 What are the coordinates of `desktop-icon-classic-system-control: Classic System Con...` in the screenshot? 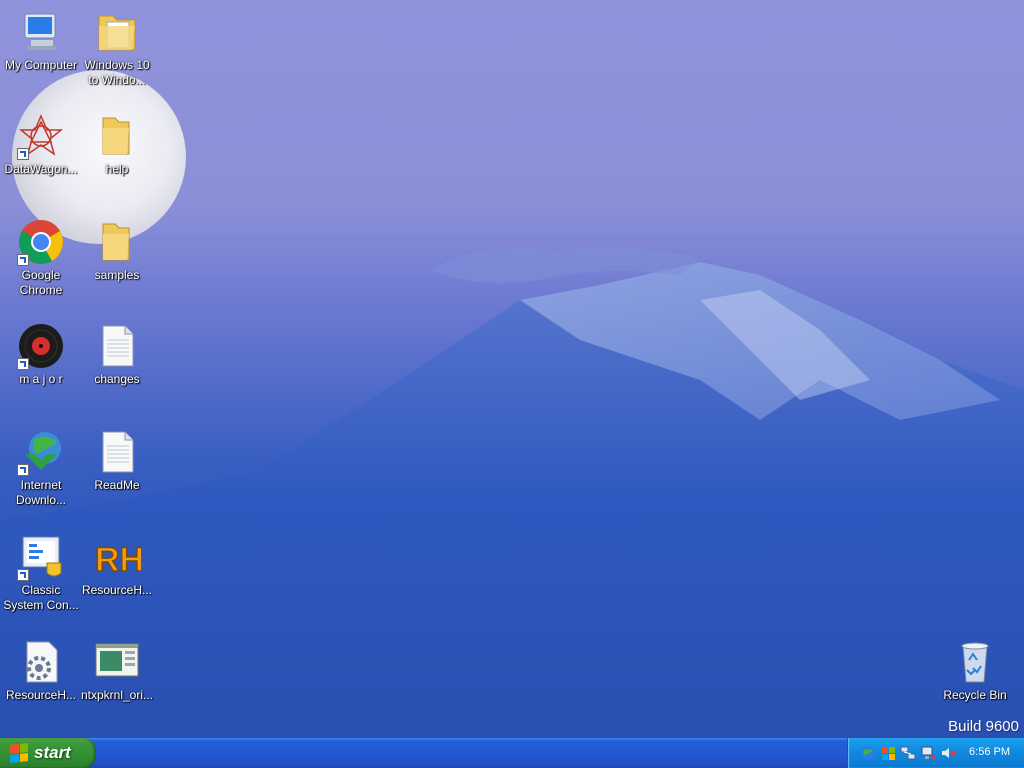 It's located at (41, 573).